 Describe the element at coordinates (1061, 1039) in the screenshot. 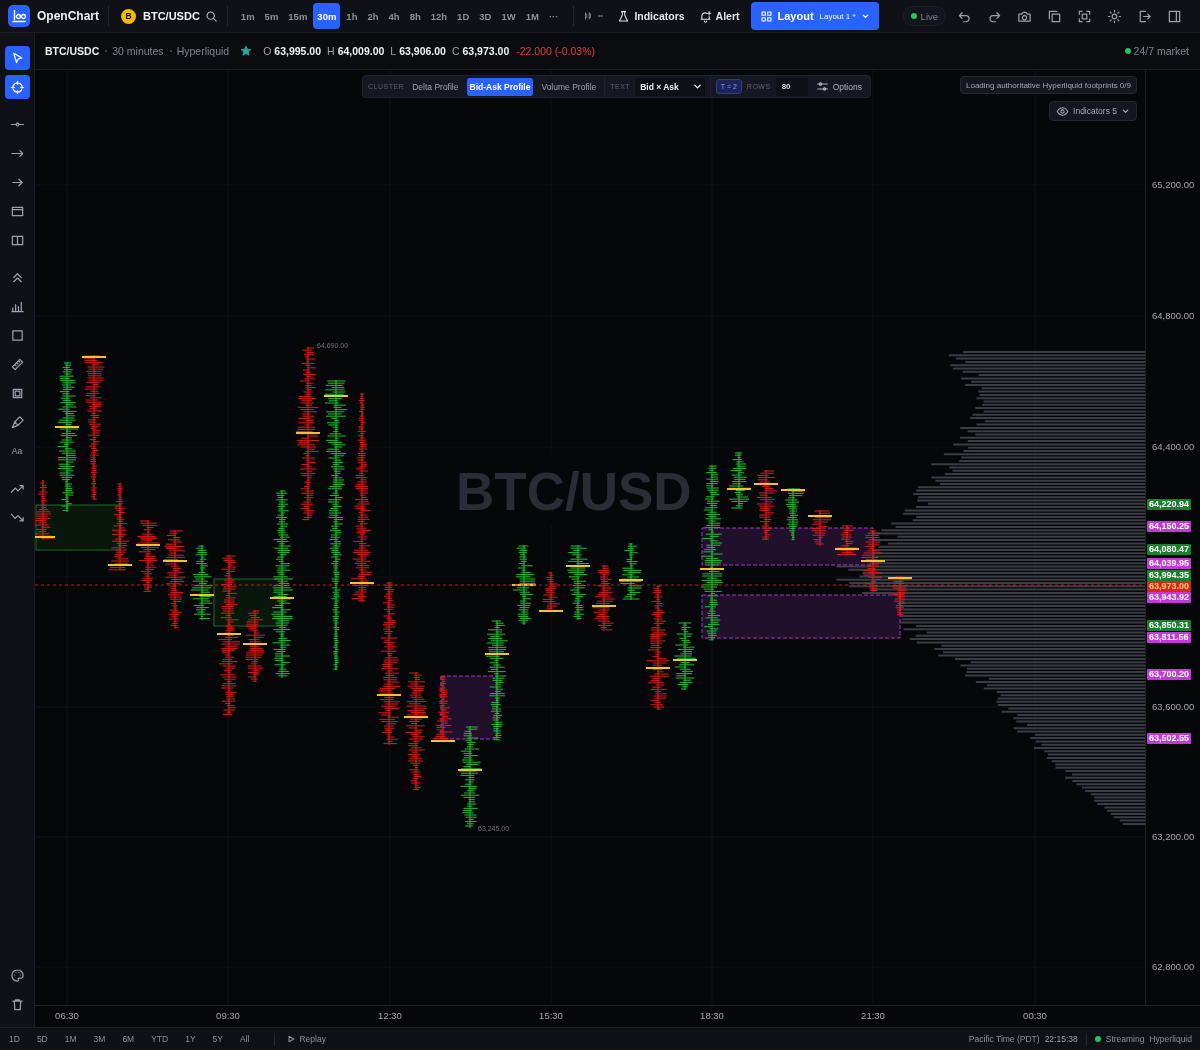

I see `clock-time: 22:15:38` at that location.